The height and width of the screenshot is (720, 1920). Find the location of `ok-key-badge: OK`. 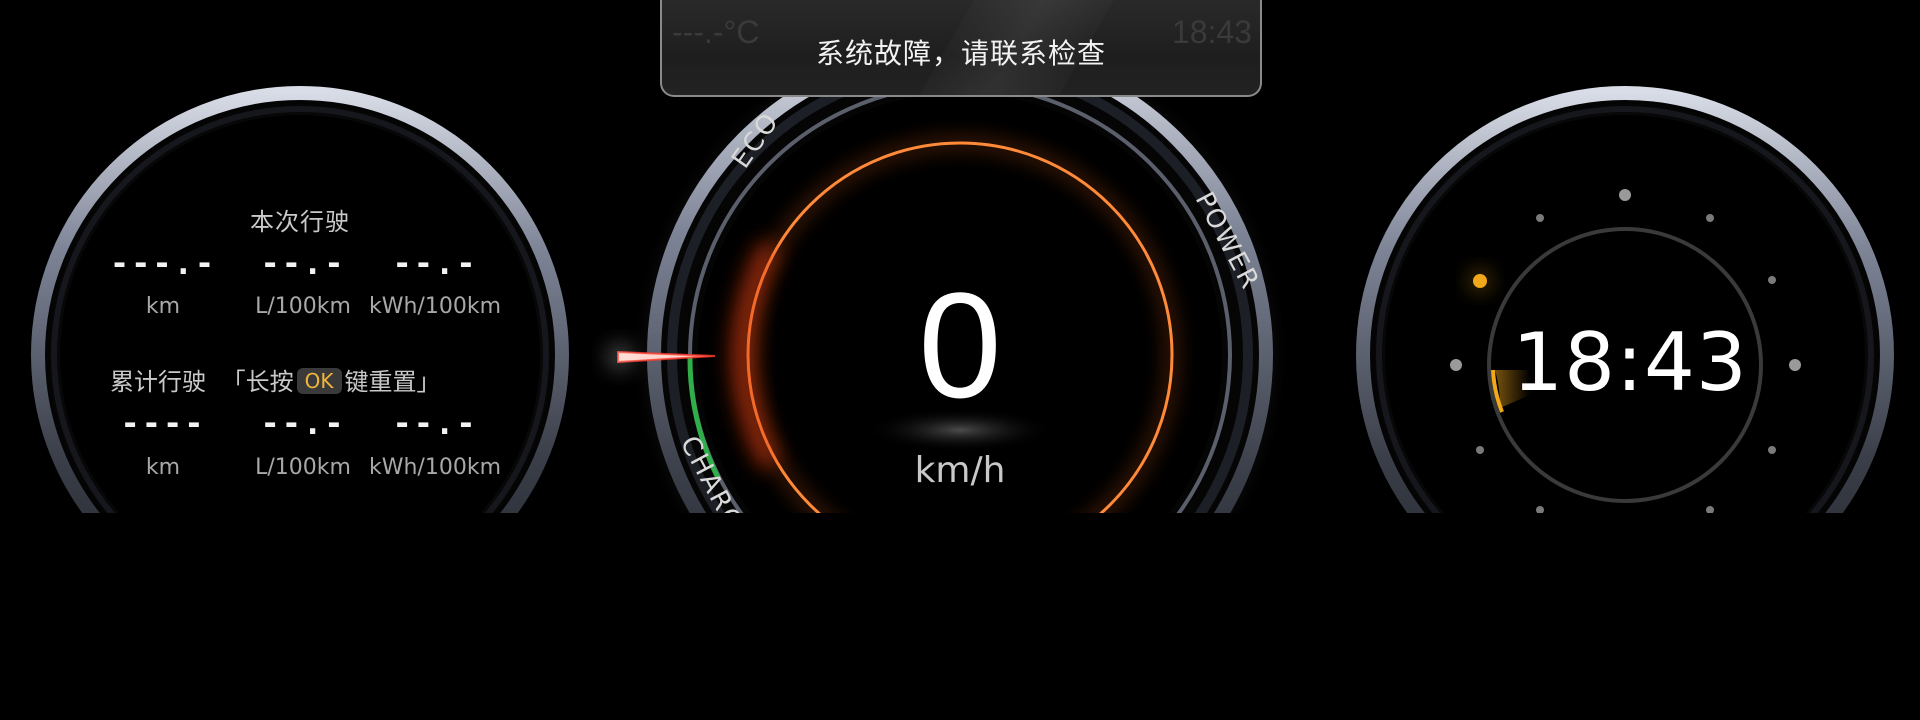

ok-key-badge: OK is located at coordinates (319, 381).